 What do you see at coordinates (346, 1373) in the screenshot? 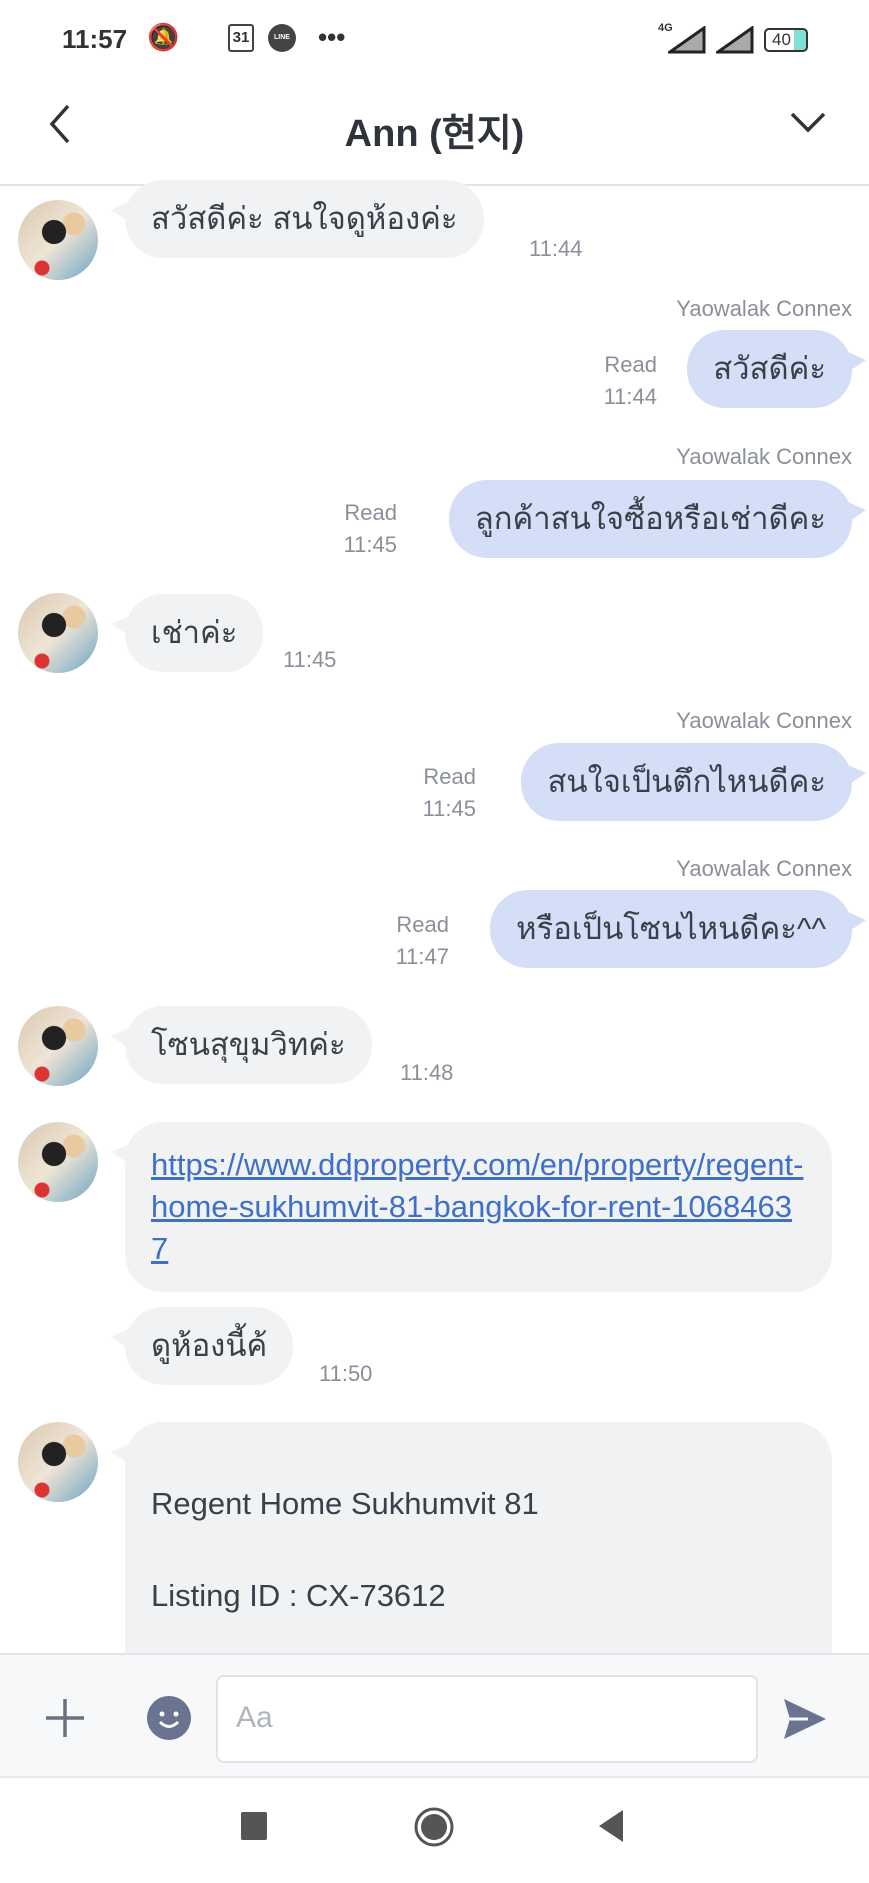
I see `message-time: 11:50` at bounding box center [346, 1373].